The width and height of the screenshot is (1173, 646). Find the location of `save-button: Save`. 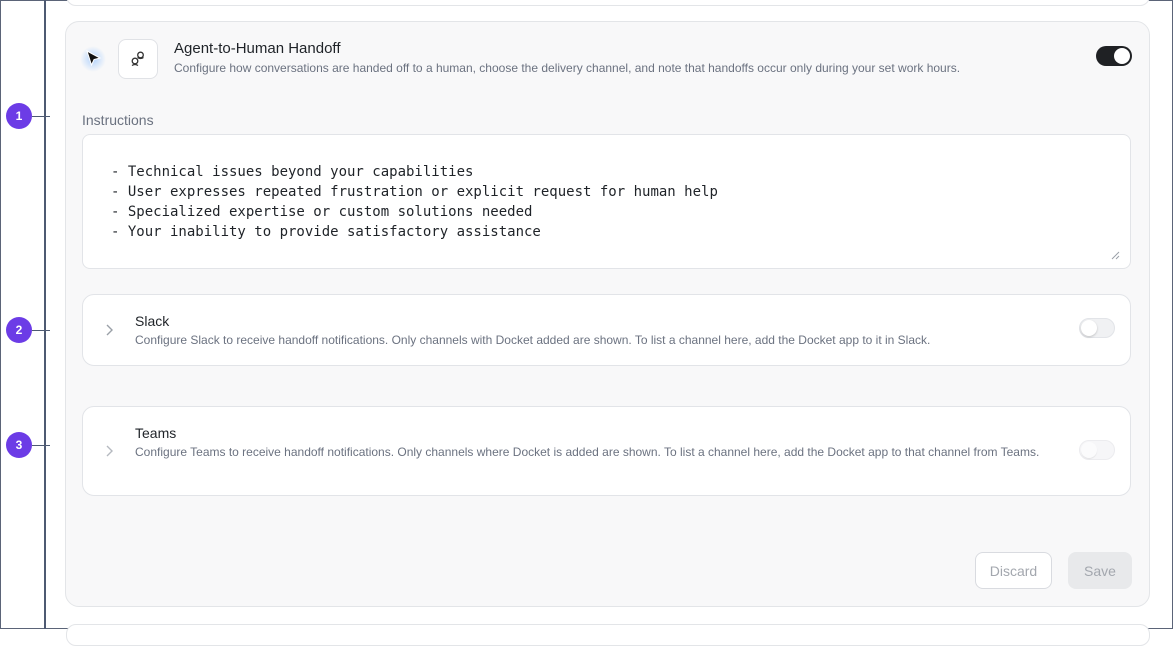

save-button: Save is located at coordinates (1100, 570).